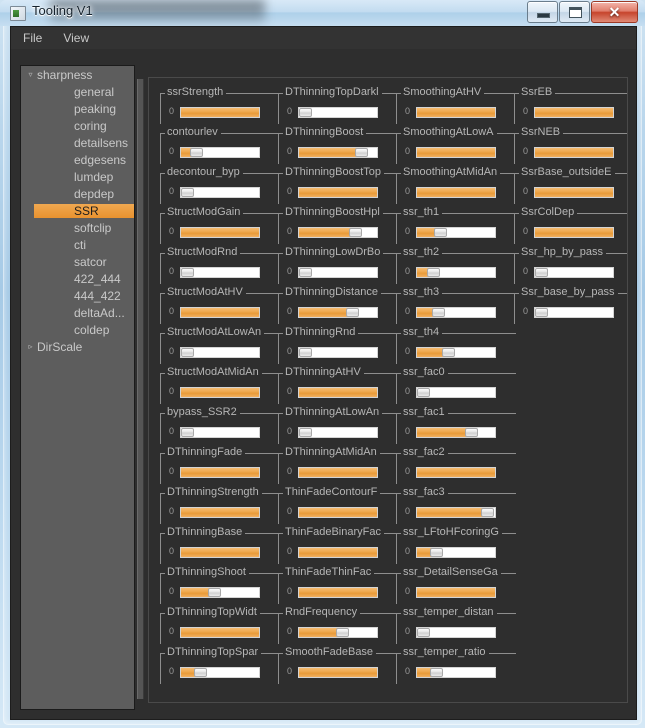 This screenshot has width=645, height=728. What do you see at coordinates (614, 12) in the screenshot?
I see `close-button: ✕` at bounding box center [614, 12].